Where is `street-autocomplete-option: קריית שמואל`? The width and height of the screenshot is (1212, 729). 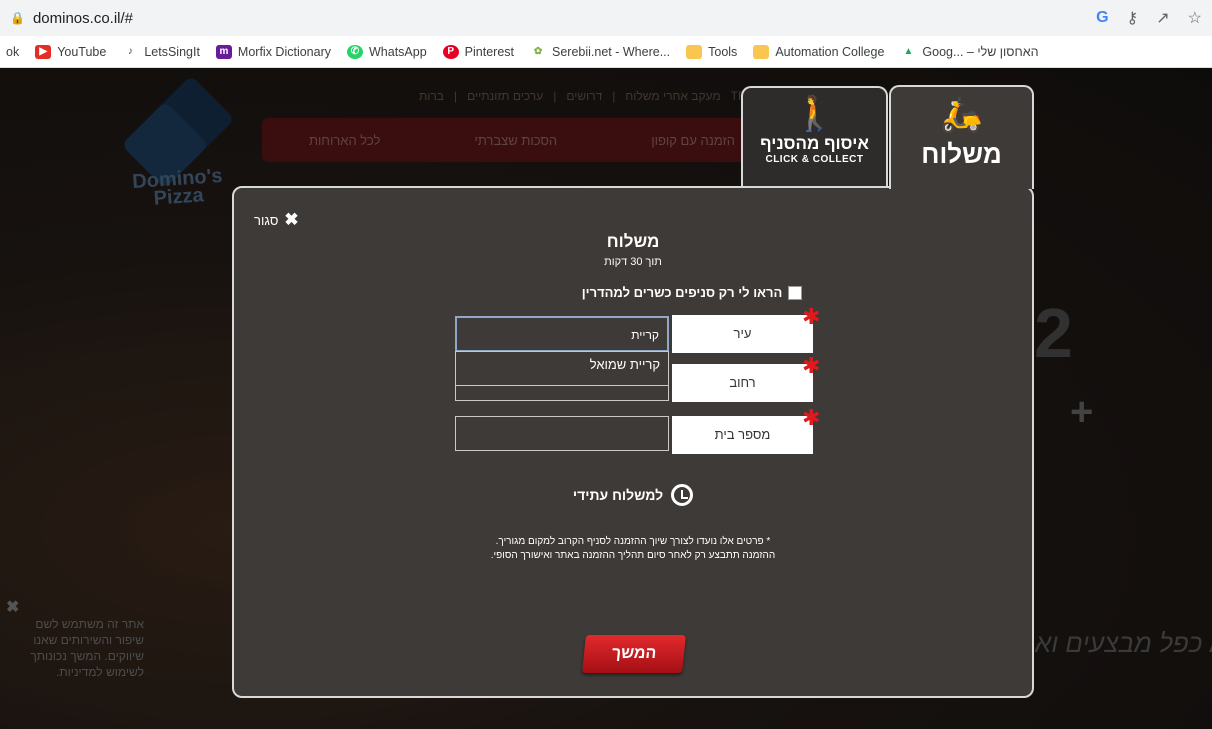 street-autocomplete-option: קריית שמואל is located at coordinates (562, 368).